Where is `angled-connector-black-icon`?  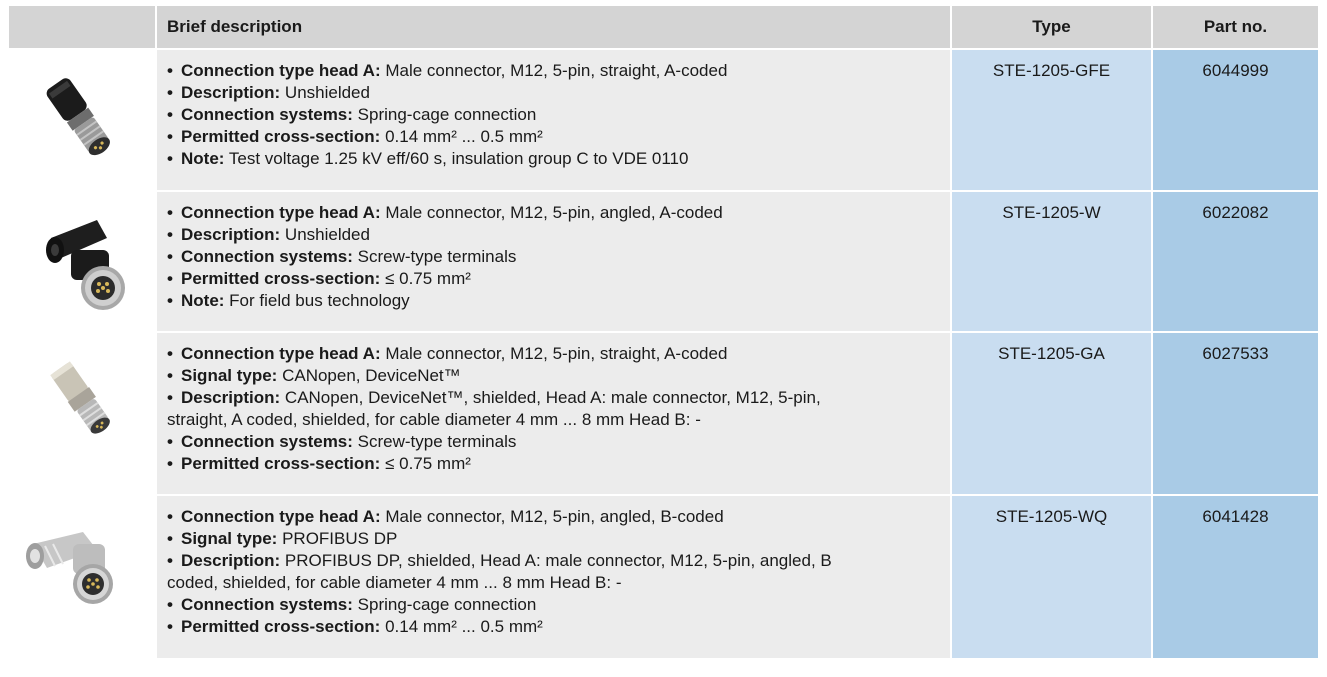
angled-connector-black-icon is located at coordinates (85, 265).